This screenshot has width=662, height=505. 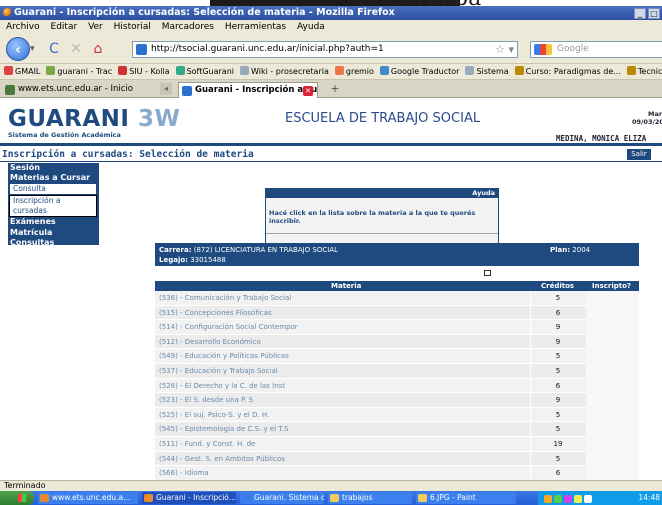 I want to click on menu-ayuda: Ayuda, so click(x=311, y=27).